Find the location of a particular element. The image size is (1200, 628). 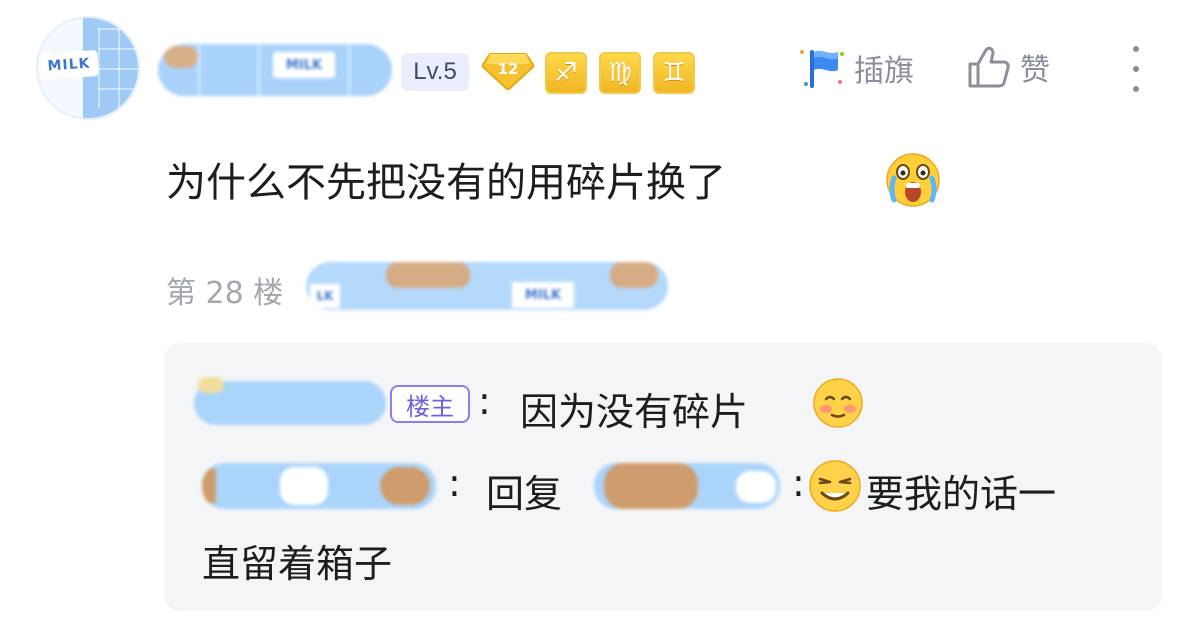

milk-sticker: MILK is located at coordinates (543, 295).